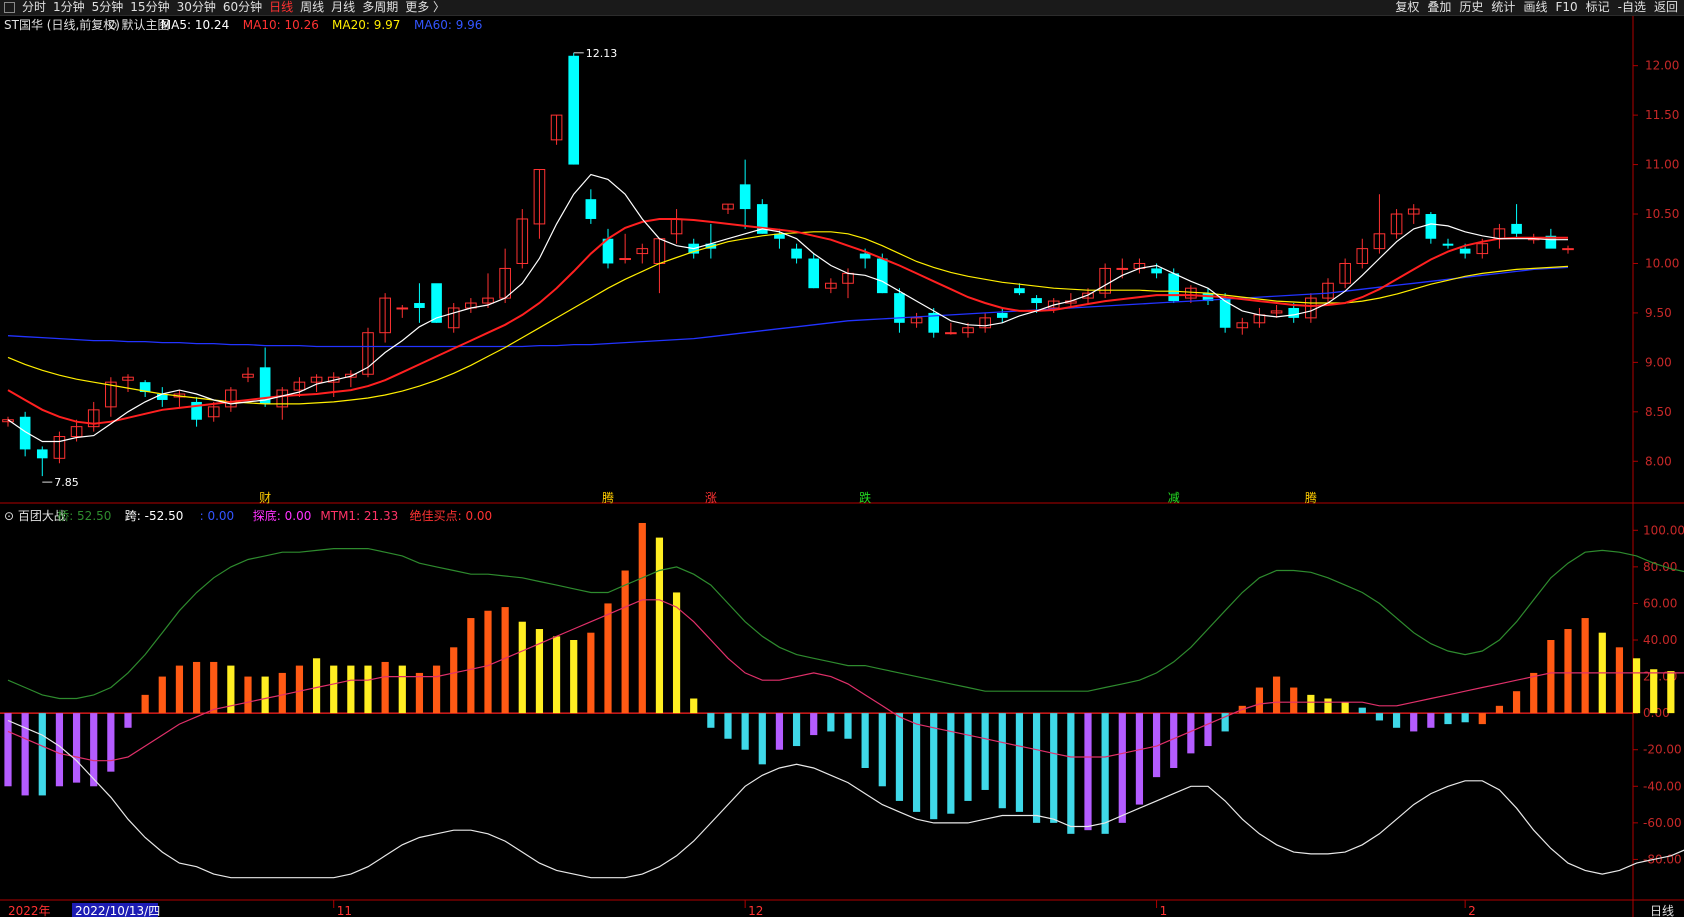 The height and width of the screenshot is (917, 1684). Describe the element at coordinates (281, 7) in the screenshot. I see `period-tab-6: 日线` at that location.